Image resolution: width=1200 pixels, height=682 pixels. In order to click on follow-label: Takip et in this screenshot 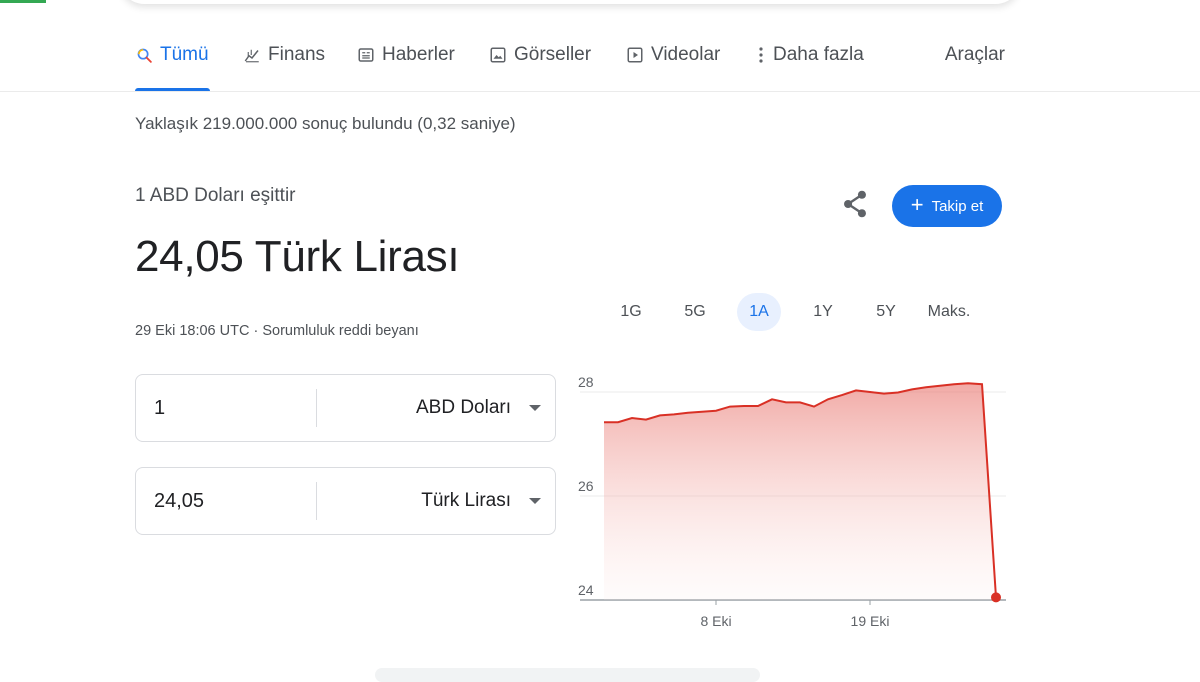, I will do `click(957, 206)`.